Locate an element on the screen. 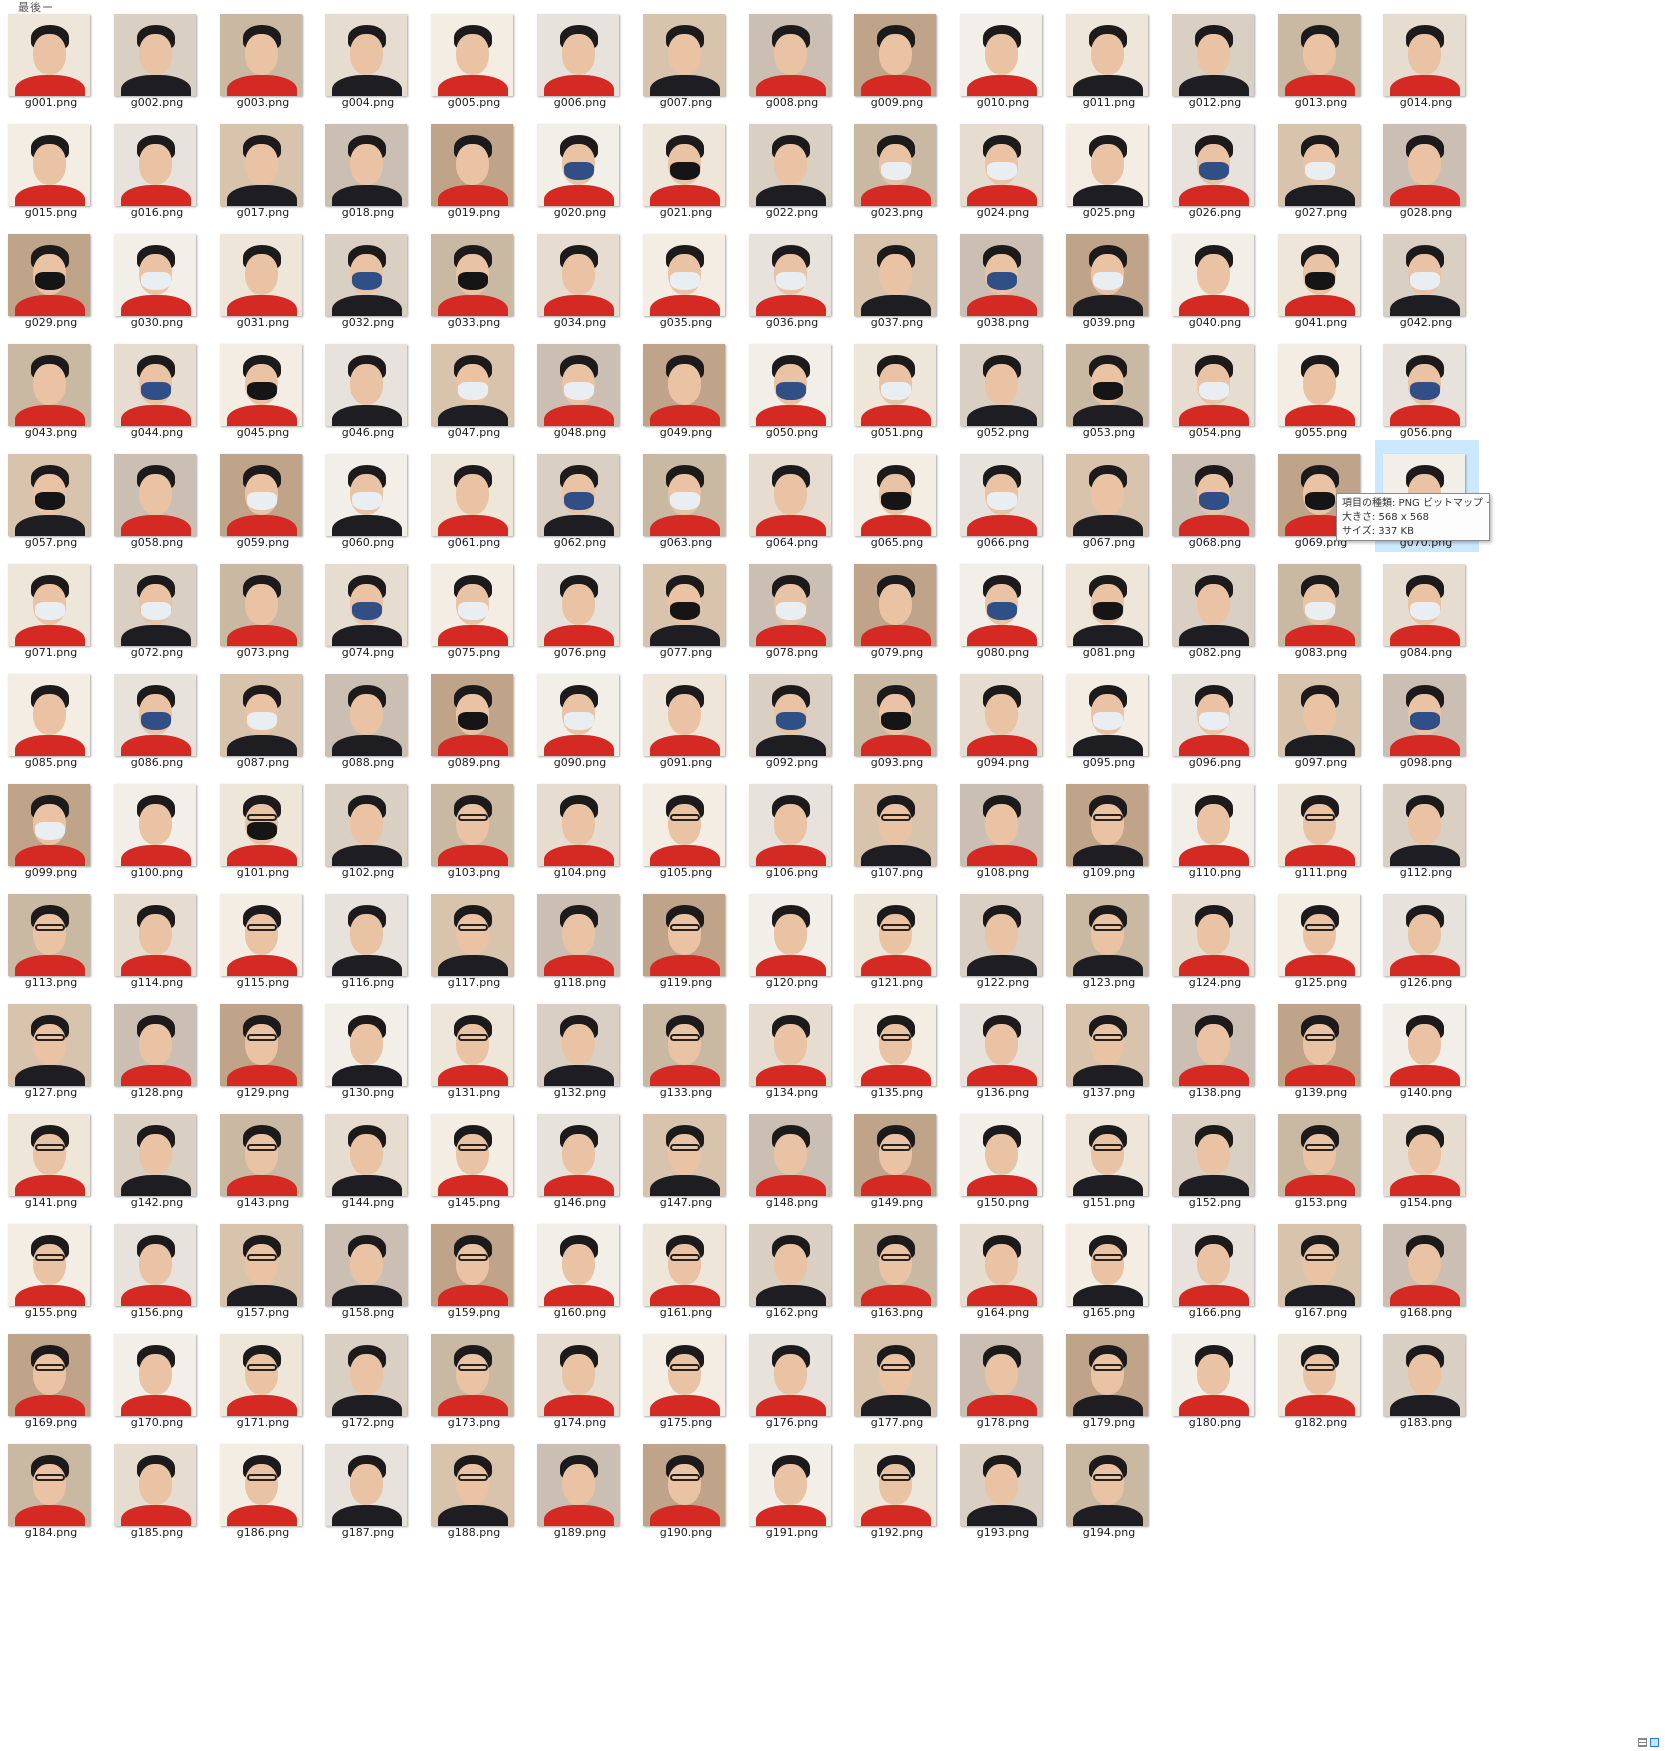  thumbnail-item: g170.png is located at coordinates (158, 1376).